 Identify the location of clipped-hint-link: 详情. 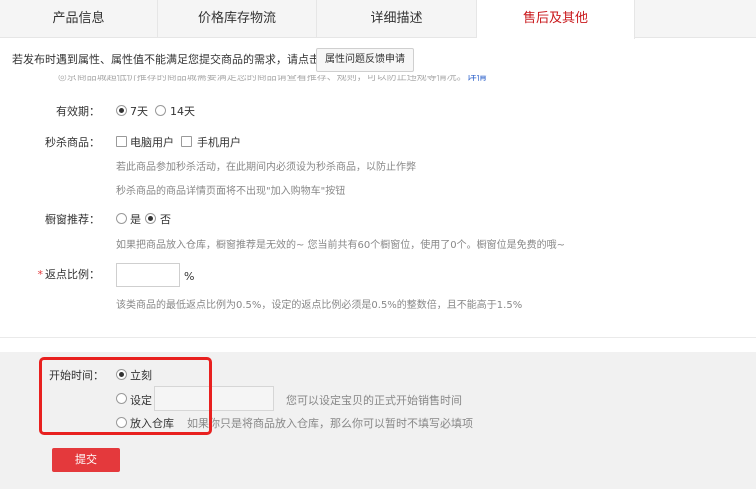
(477, 79).